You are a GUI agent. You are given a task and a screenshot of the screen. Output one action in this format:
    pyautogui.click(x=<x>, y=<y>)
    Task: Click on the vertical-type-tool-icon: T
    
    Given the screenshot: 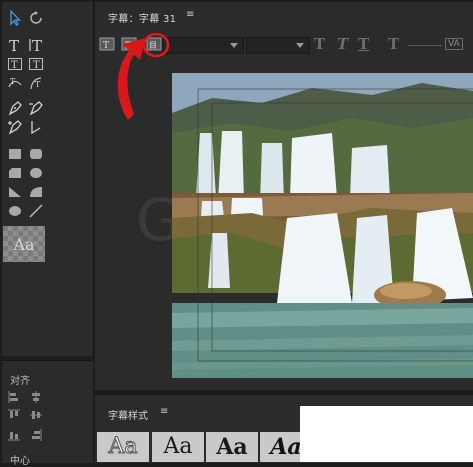 What is the action you would take?
    pyautogui.click(x=36, y=45)
    